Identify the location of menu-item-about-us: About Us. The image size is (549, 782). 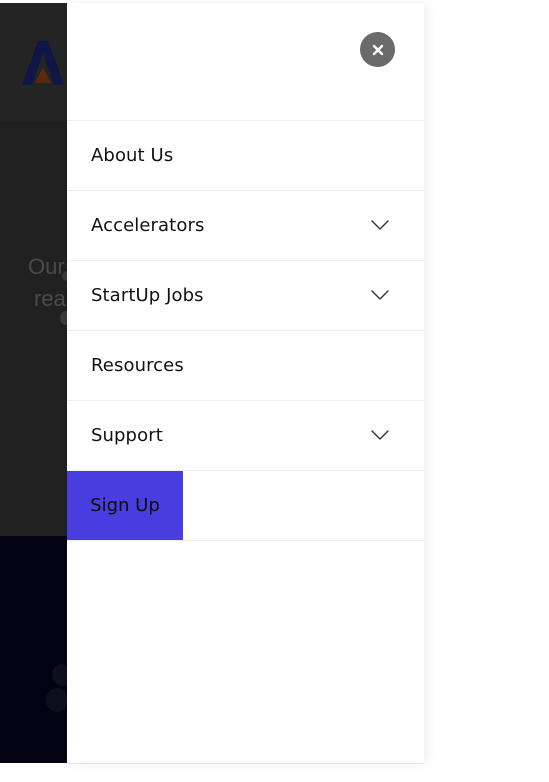
(245, 156).